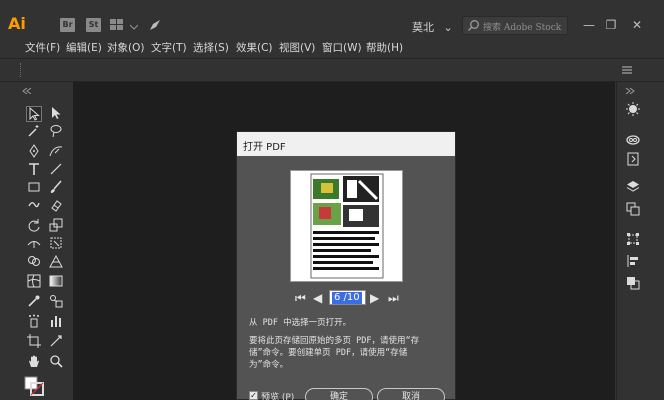 The width and height of the screenshot is (664, 400). I want to click on page-number-input: 6 /10, so click(347, 297).